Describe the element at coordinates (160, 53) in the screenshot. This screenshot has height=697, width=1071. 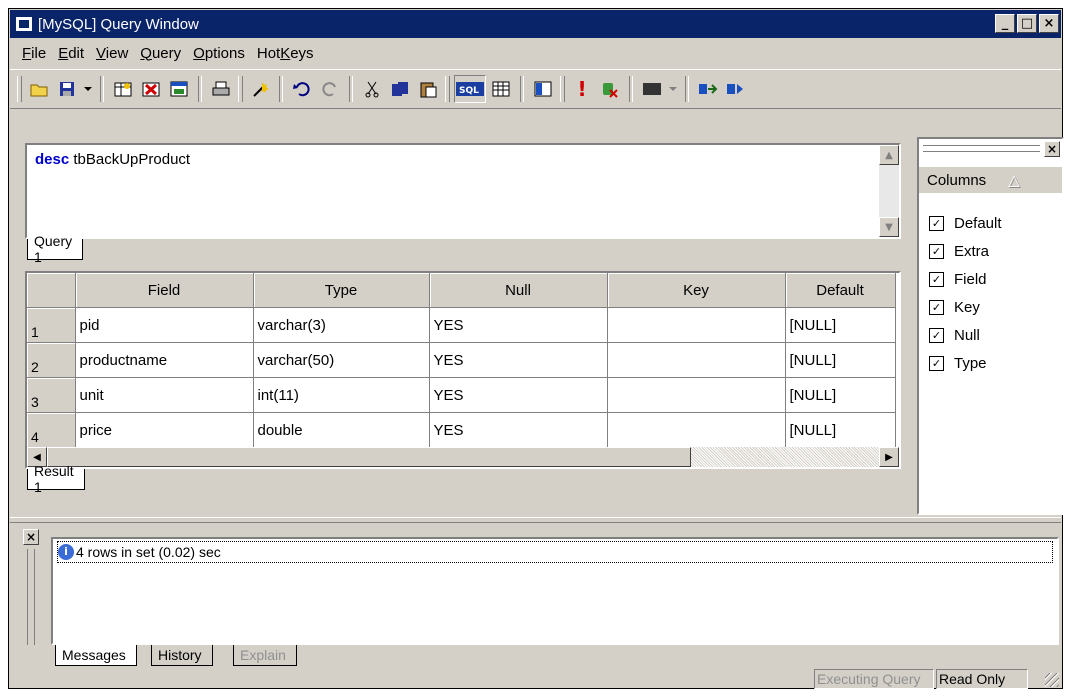
I see `menu-query: Query` at that location.